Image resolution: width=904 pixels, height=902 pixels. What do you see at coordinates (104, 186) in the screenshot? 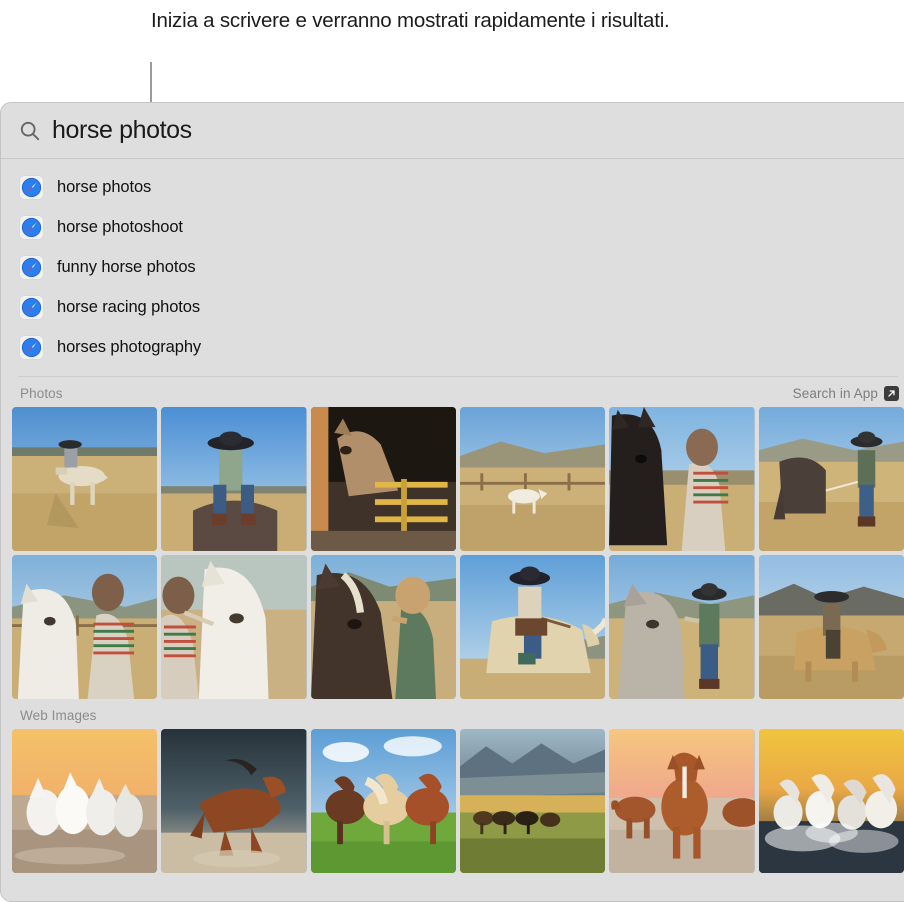
I see `suggestion-label: horse photos` at bounding box center [104, 186].